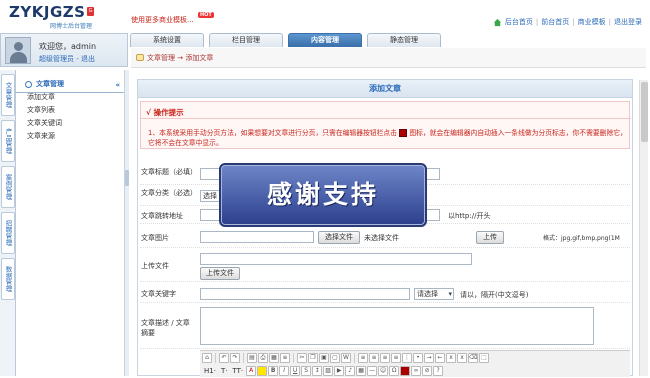 The height and width of the screenshot is (378, 650). I want to click on page-break-toolbar-icon, so click(405, 371).